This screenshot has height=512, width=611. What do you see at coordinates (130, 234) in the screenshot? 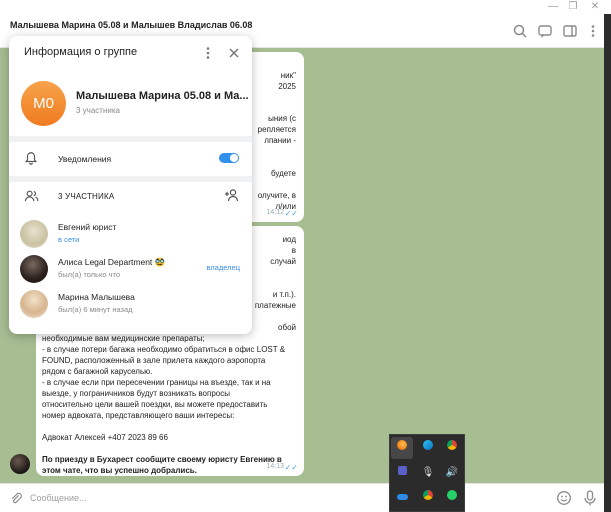
I see `member-row: Евгений юрист в сети` at bounding box center [130, 234].